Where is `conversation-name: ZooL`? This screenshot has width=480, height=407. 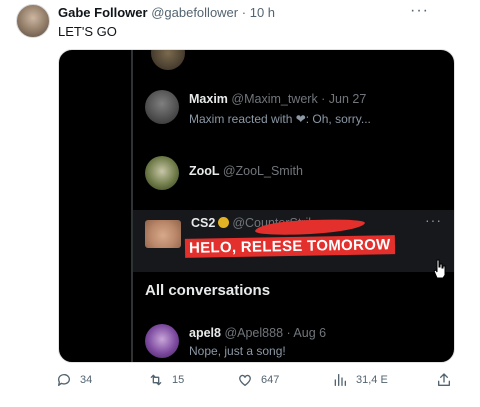
conversation-name: ZooL is located at coordinates (204, 171).